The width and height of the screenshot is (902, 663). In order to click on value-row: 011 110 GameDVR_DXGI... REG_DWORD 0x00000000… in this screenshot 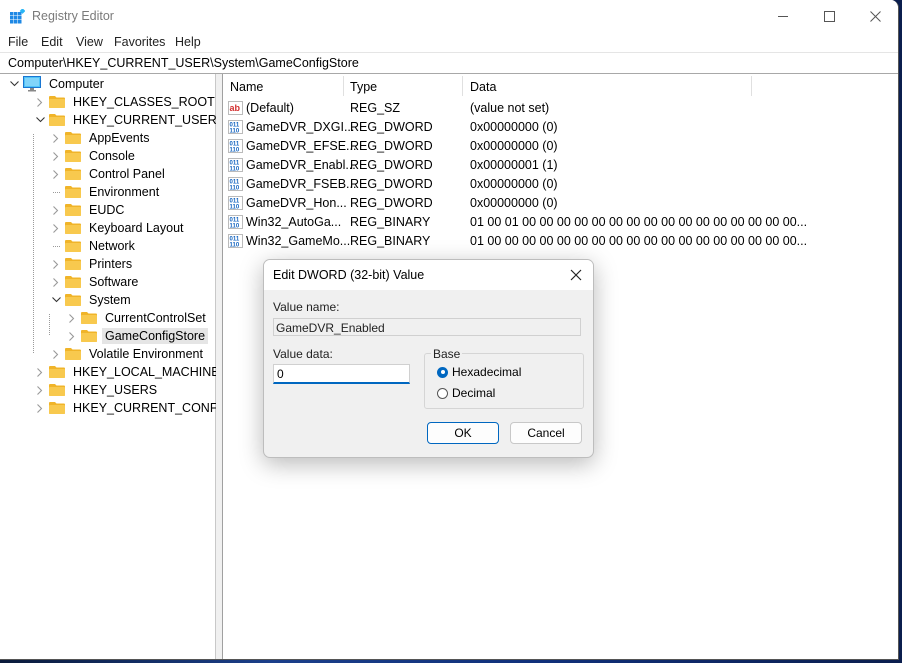, I will do `click(523, 127)`.